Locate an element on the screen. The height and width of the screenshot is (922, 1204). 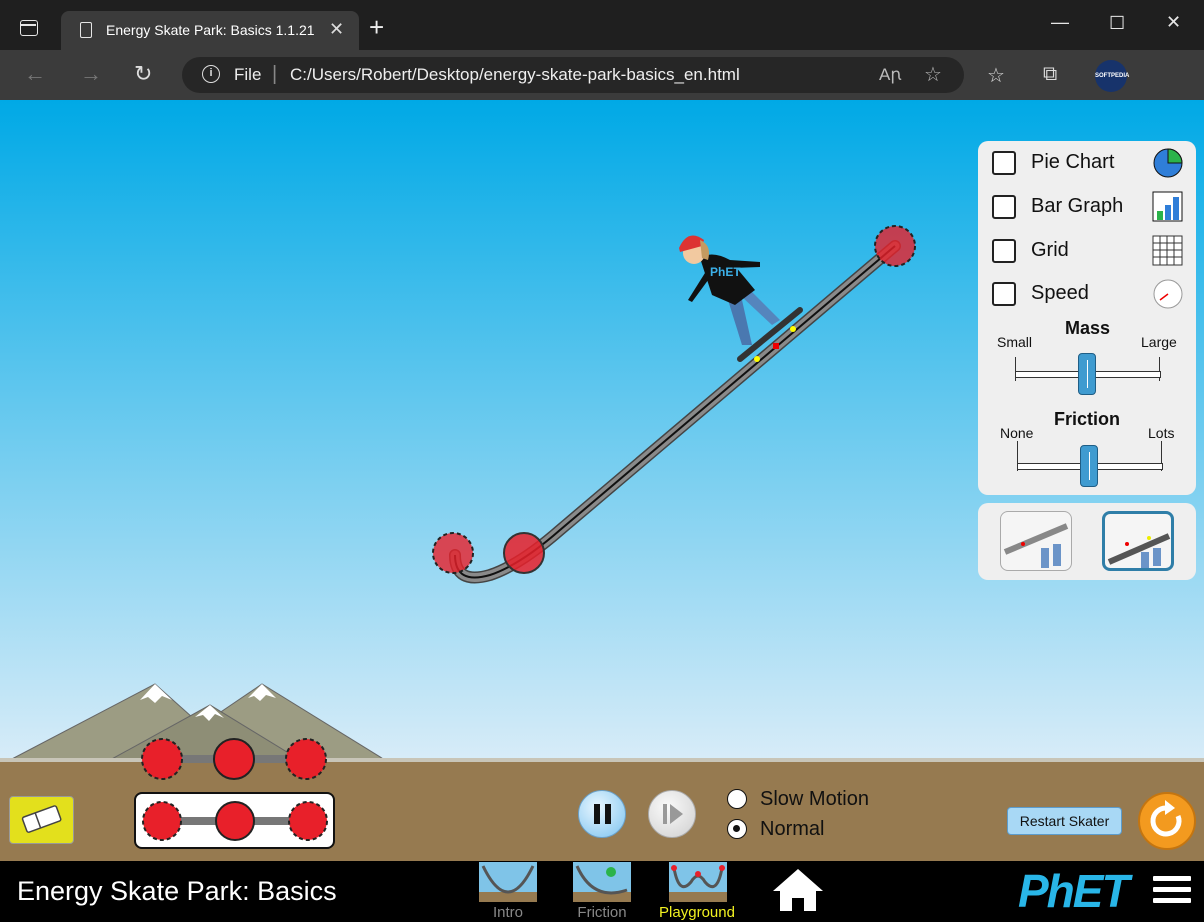
pie-chart-row: Pie Chart is located at coordinates (1092, 163).